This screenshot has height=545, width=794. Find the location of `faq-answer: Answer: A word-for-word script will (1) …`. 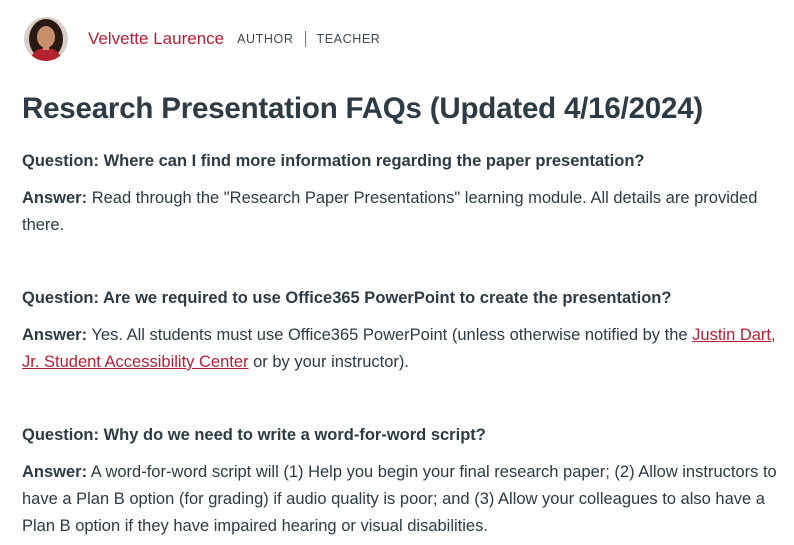

faq-answer: Answer: A word-for-word script will (1) … is located at coordinates (402, 499).